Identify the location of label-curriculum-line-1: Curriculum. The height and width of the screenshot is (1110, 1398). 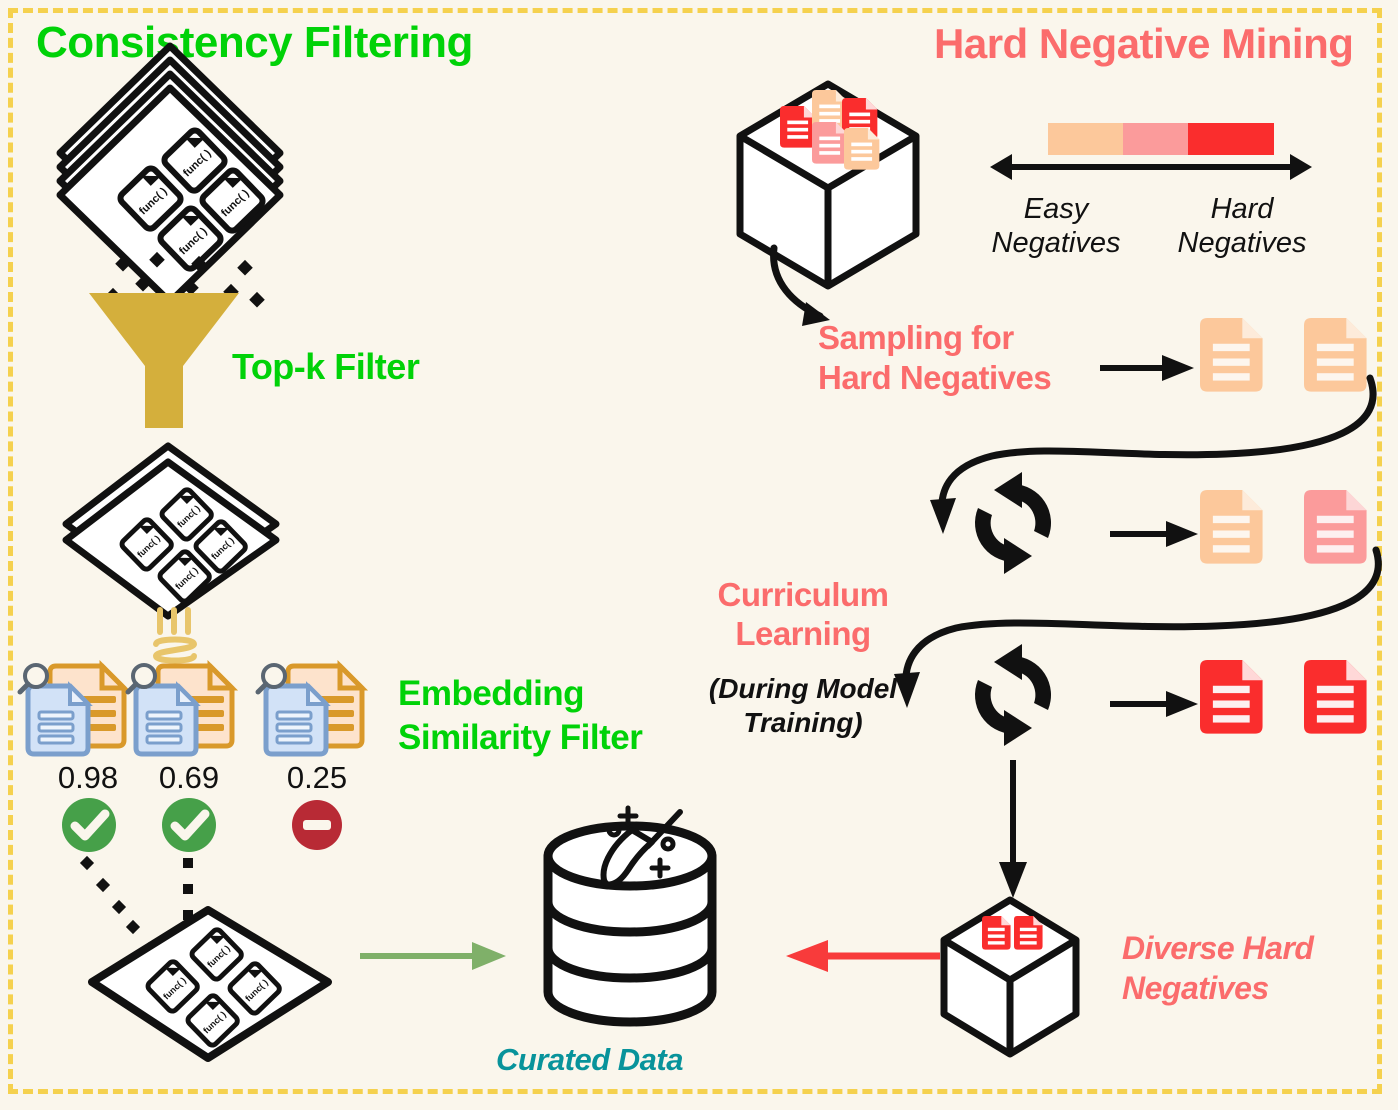
(803, 594).